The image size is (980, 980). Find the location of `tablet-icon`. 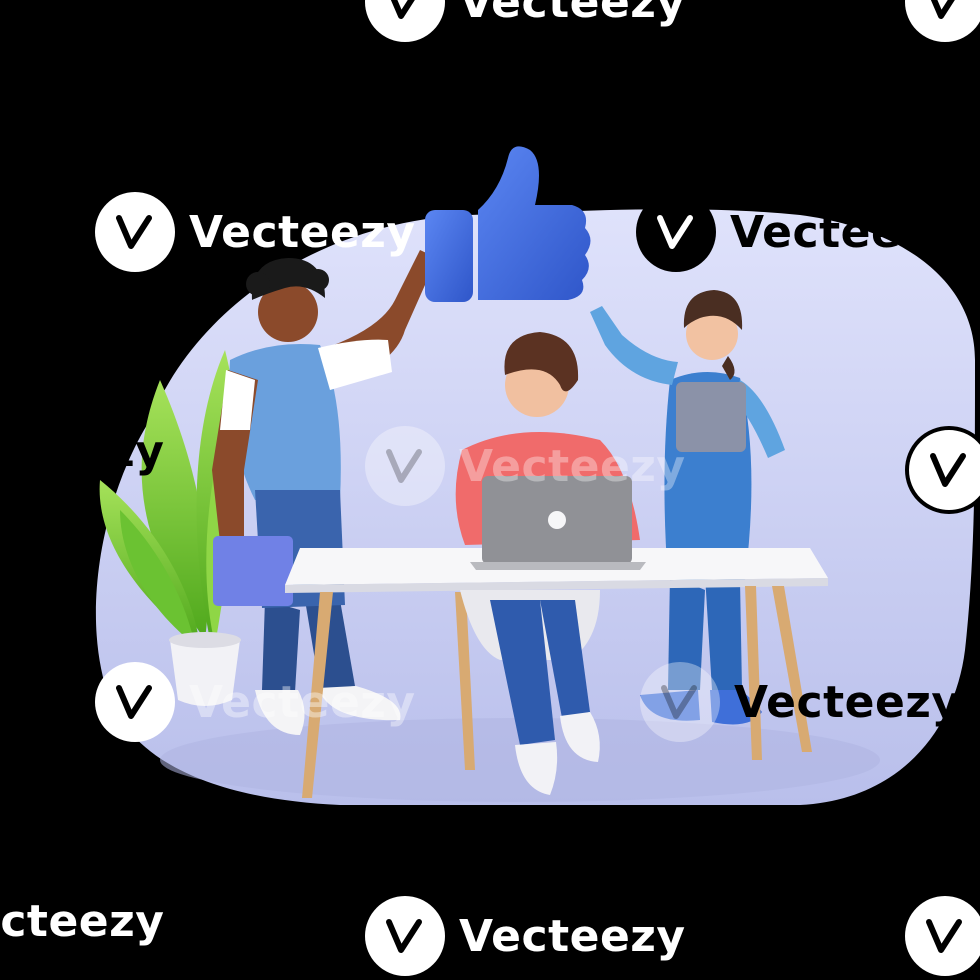

tablet-icon is located at coordinates (711, 417).